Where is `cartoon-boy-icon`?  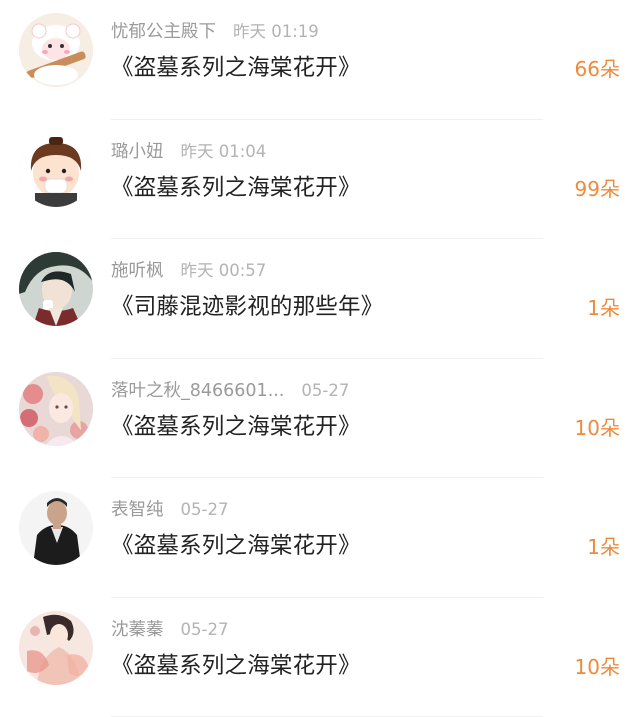 cartoon-boy-icon is located at coordinates (56, 170).